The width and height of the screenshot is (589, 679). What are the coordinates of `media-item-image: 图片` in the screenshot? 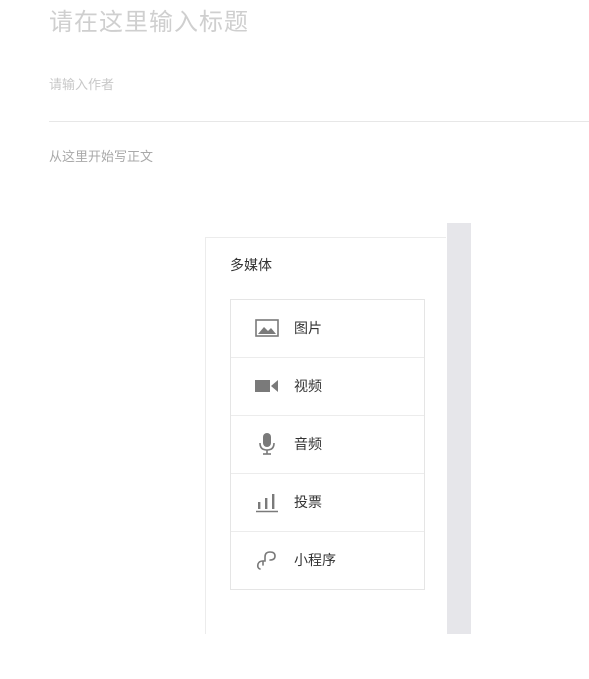 It's located at (327, 328).